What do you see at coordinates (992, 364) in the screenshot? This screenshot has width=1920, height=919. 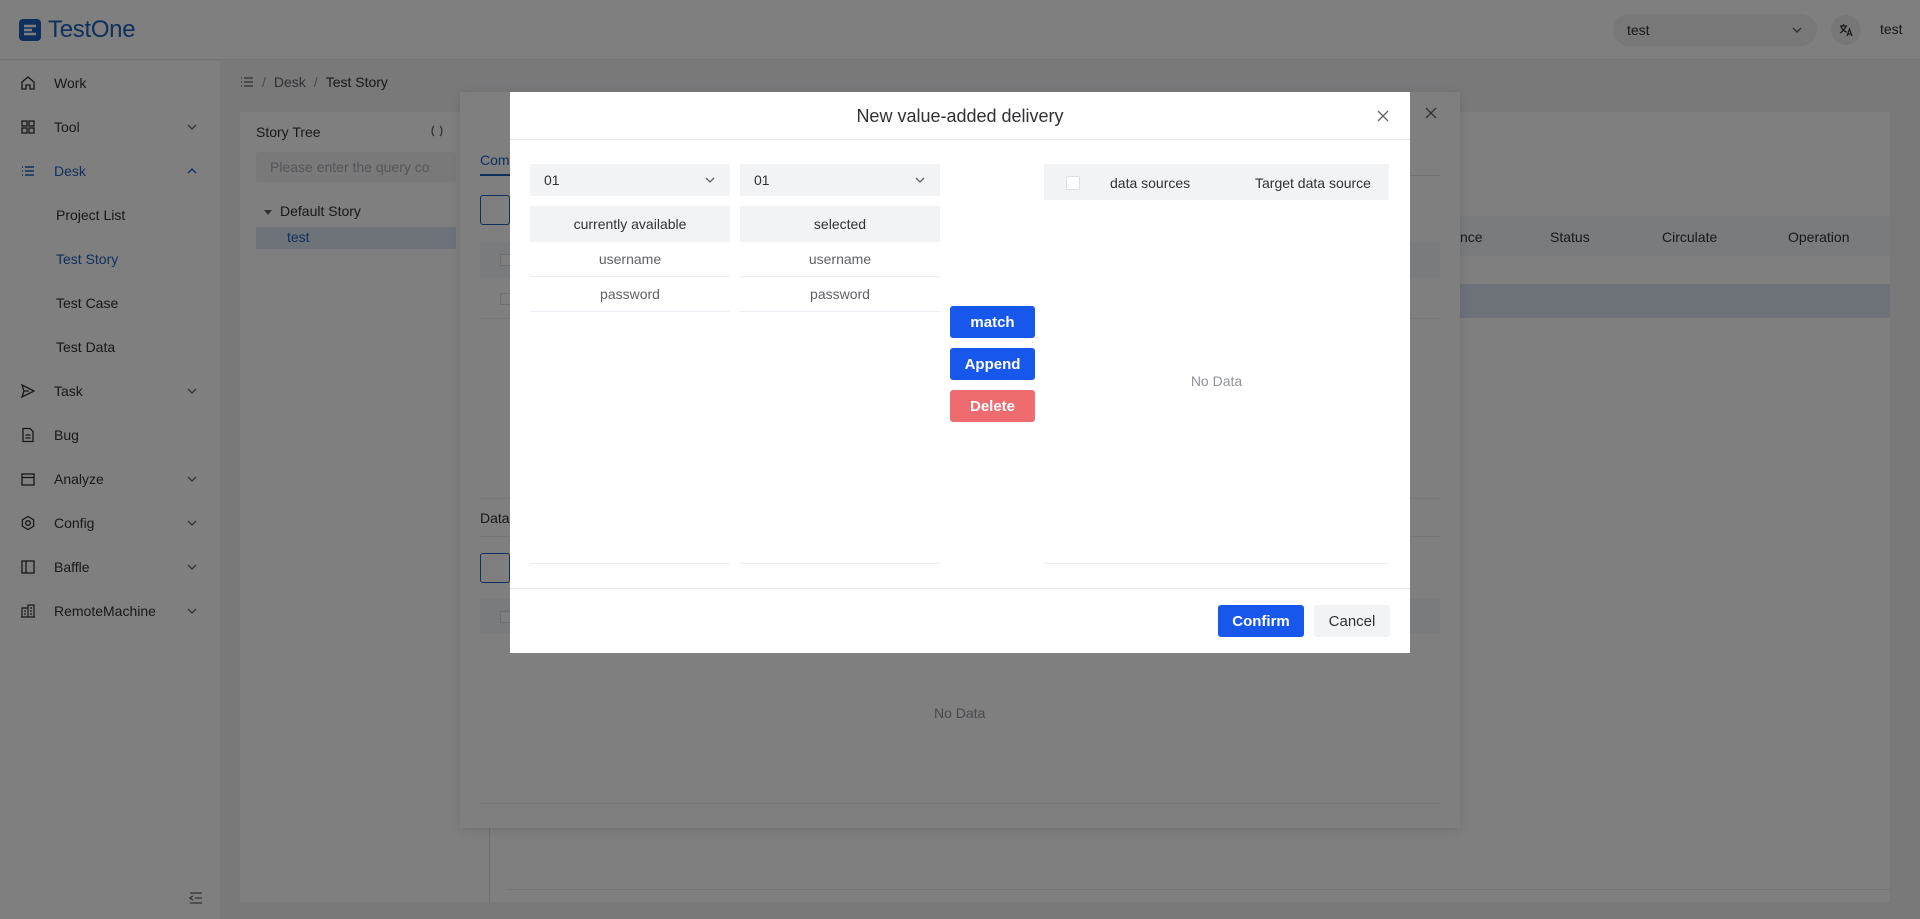 I see `append-button: Append` at bounding box center [992, 364].